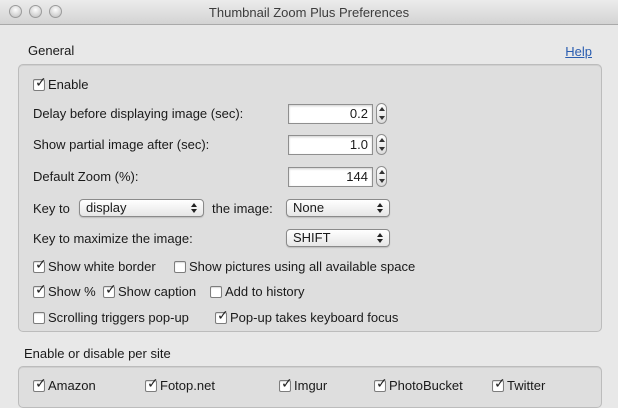  What do you see at coordinates (106, 207) in the screenshot?
I see `key-action-value: display` at bounding box center [106, 207].